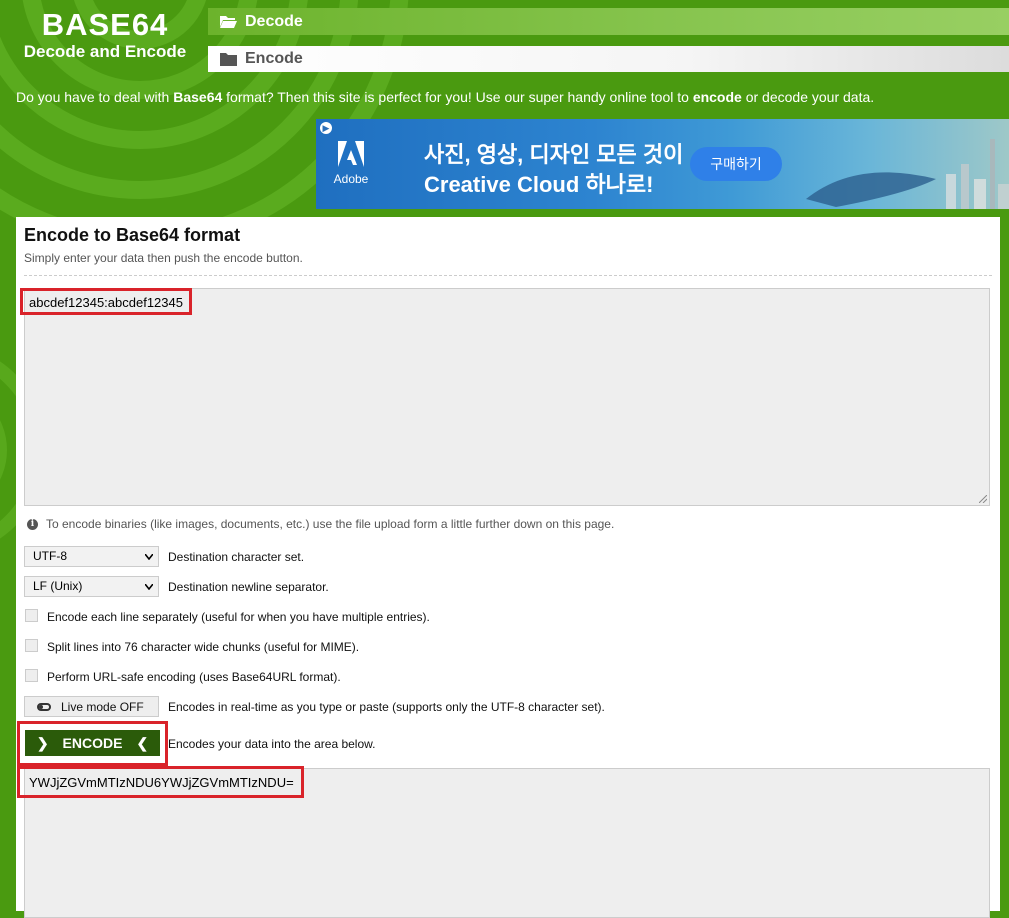 Image resolution: width=1009 pixels, height=918 pixels. Describe the element at coordinates (272, 744) in the screenshot. I see `encode-description: Encodes your data into the area below.` at that location.